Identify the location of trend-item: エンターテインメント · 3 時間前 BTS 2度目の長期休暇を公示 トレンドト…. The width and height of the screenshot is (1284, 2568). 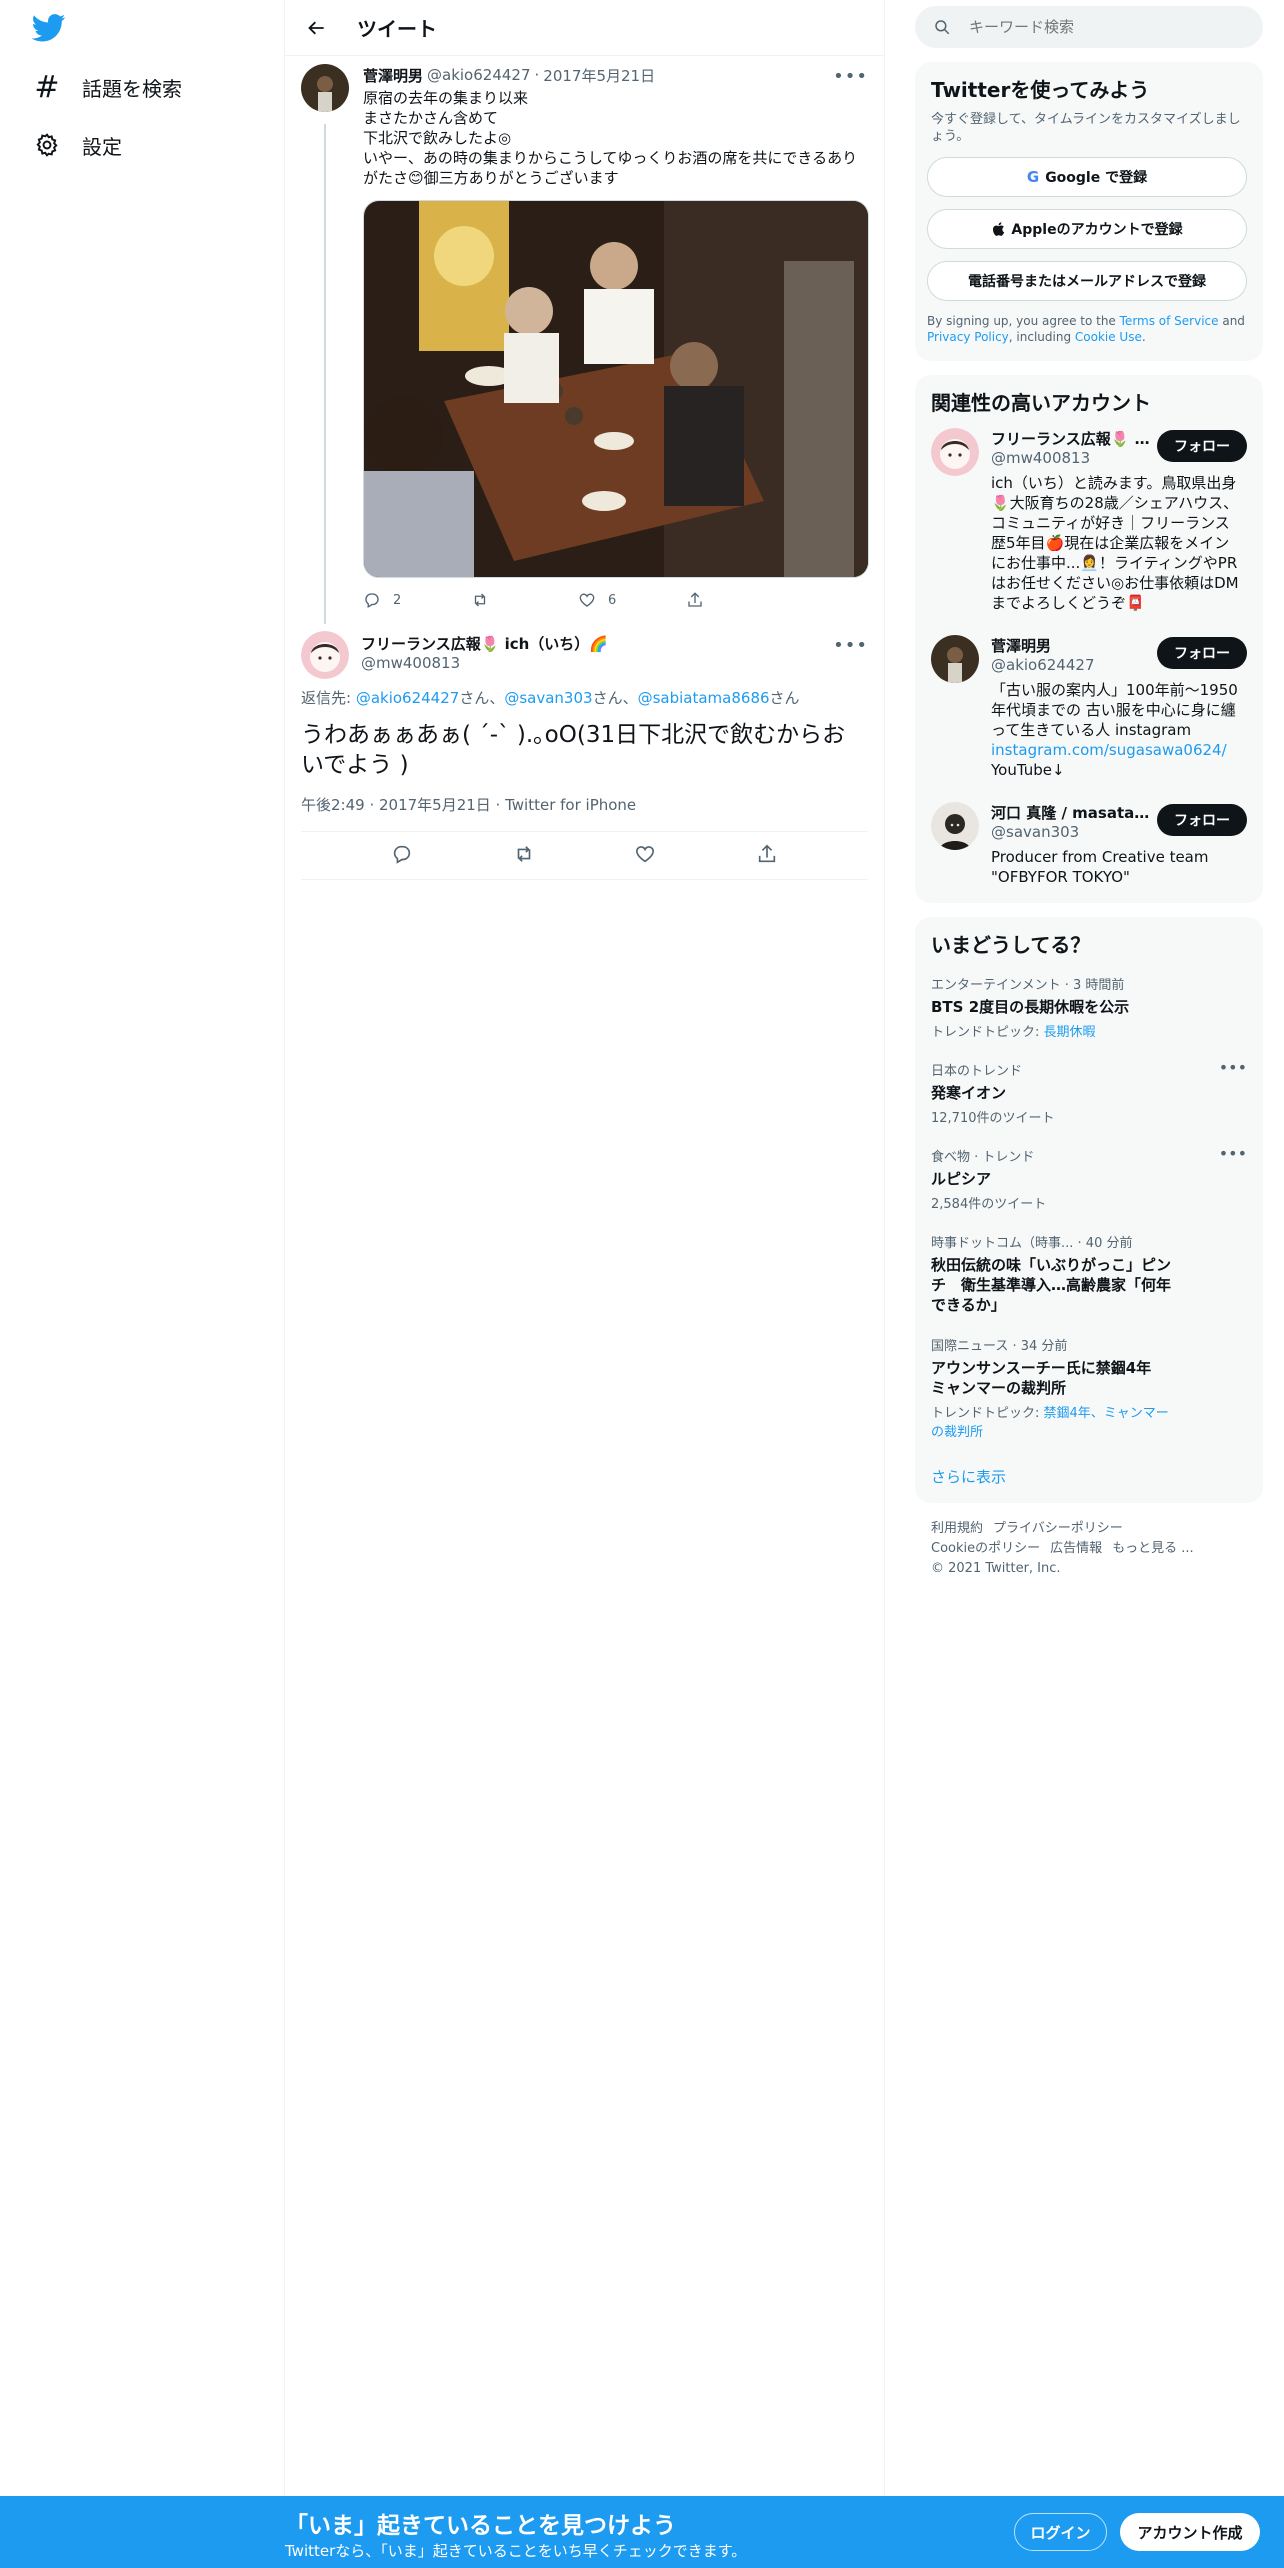
(1089, 1007).